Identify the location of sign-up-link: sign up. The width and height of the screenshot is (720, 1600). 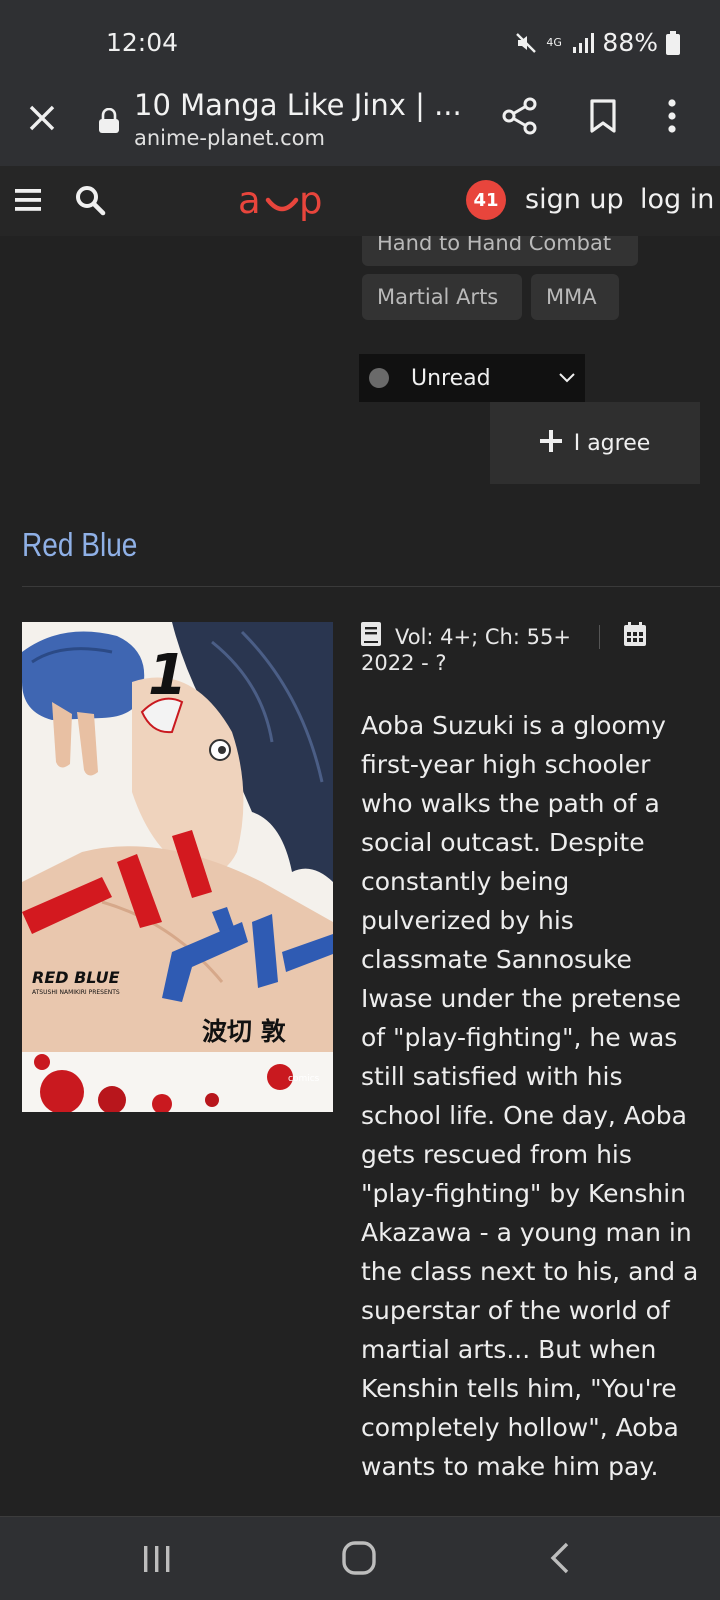
(574, 199).